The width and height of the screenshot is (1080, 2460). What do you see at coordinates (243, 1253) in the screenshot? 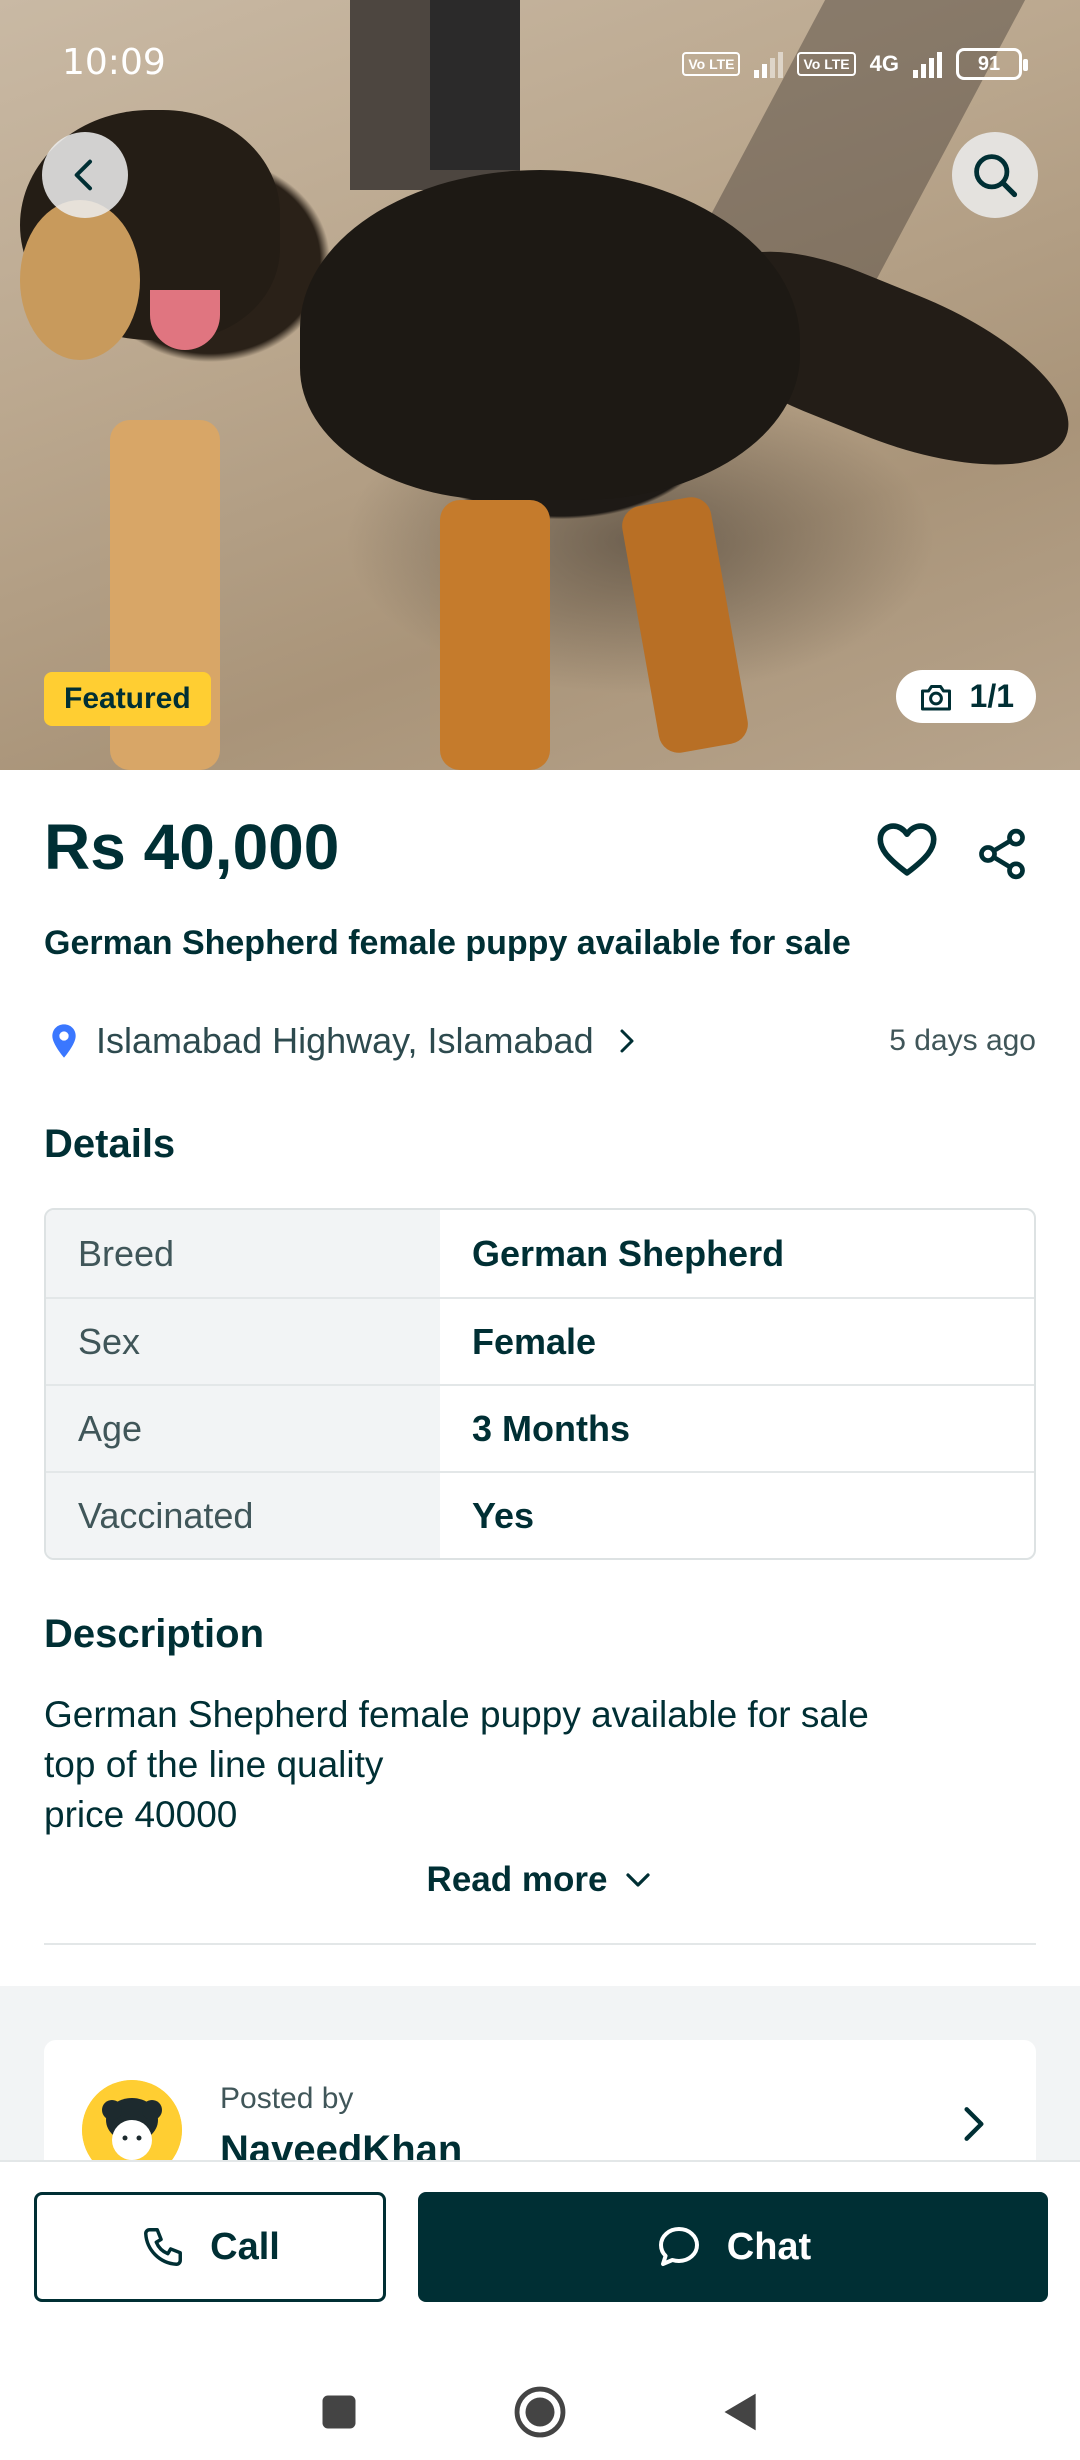
I see `details-key: Breed` at bounding box center [243, 1253].